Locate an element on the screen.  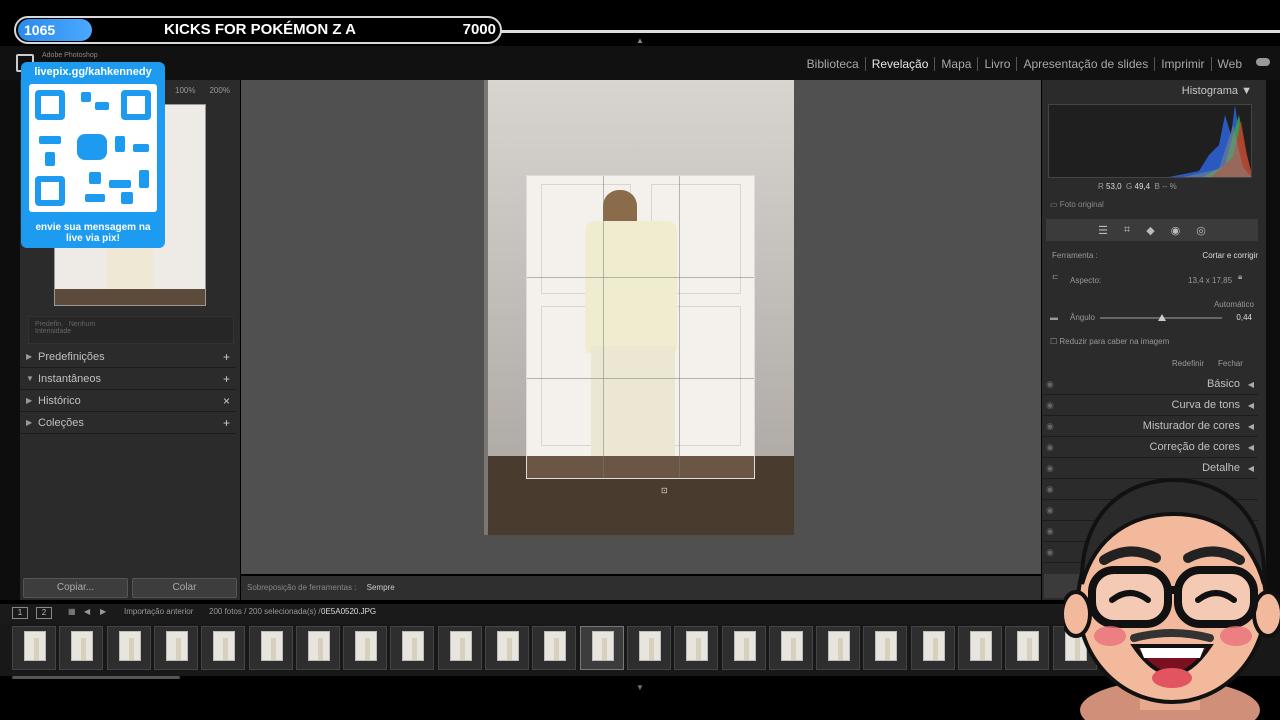
angle-slider is located at coordinates (1161, 317).